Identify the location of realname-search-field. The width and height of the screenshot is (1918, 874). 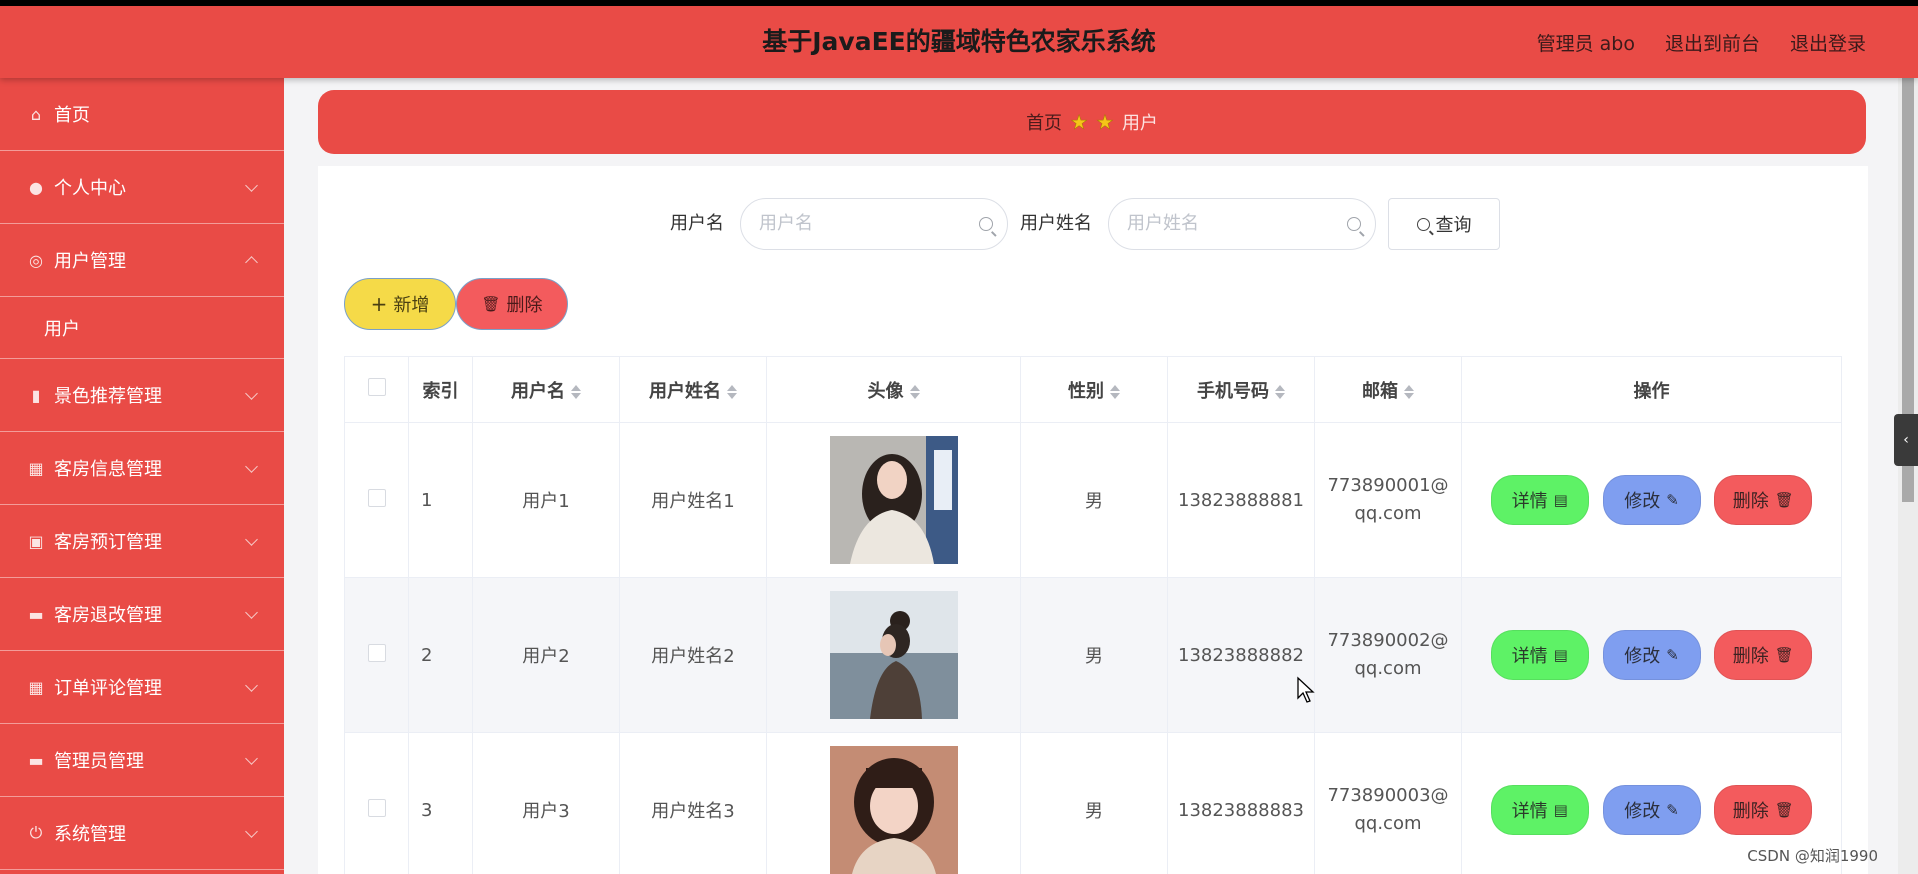
(1242, 224).